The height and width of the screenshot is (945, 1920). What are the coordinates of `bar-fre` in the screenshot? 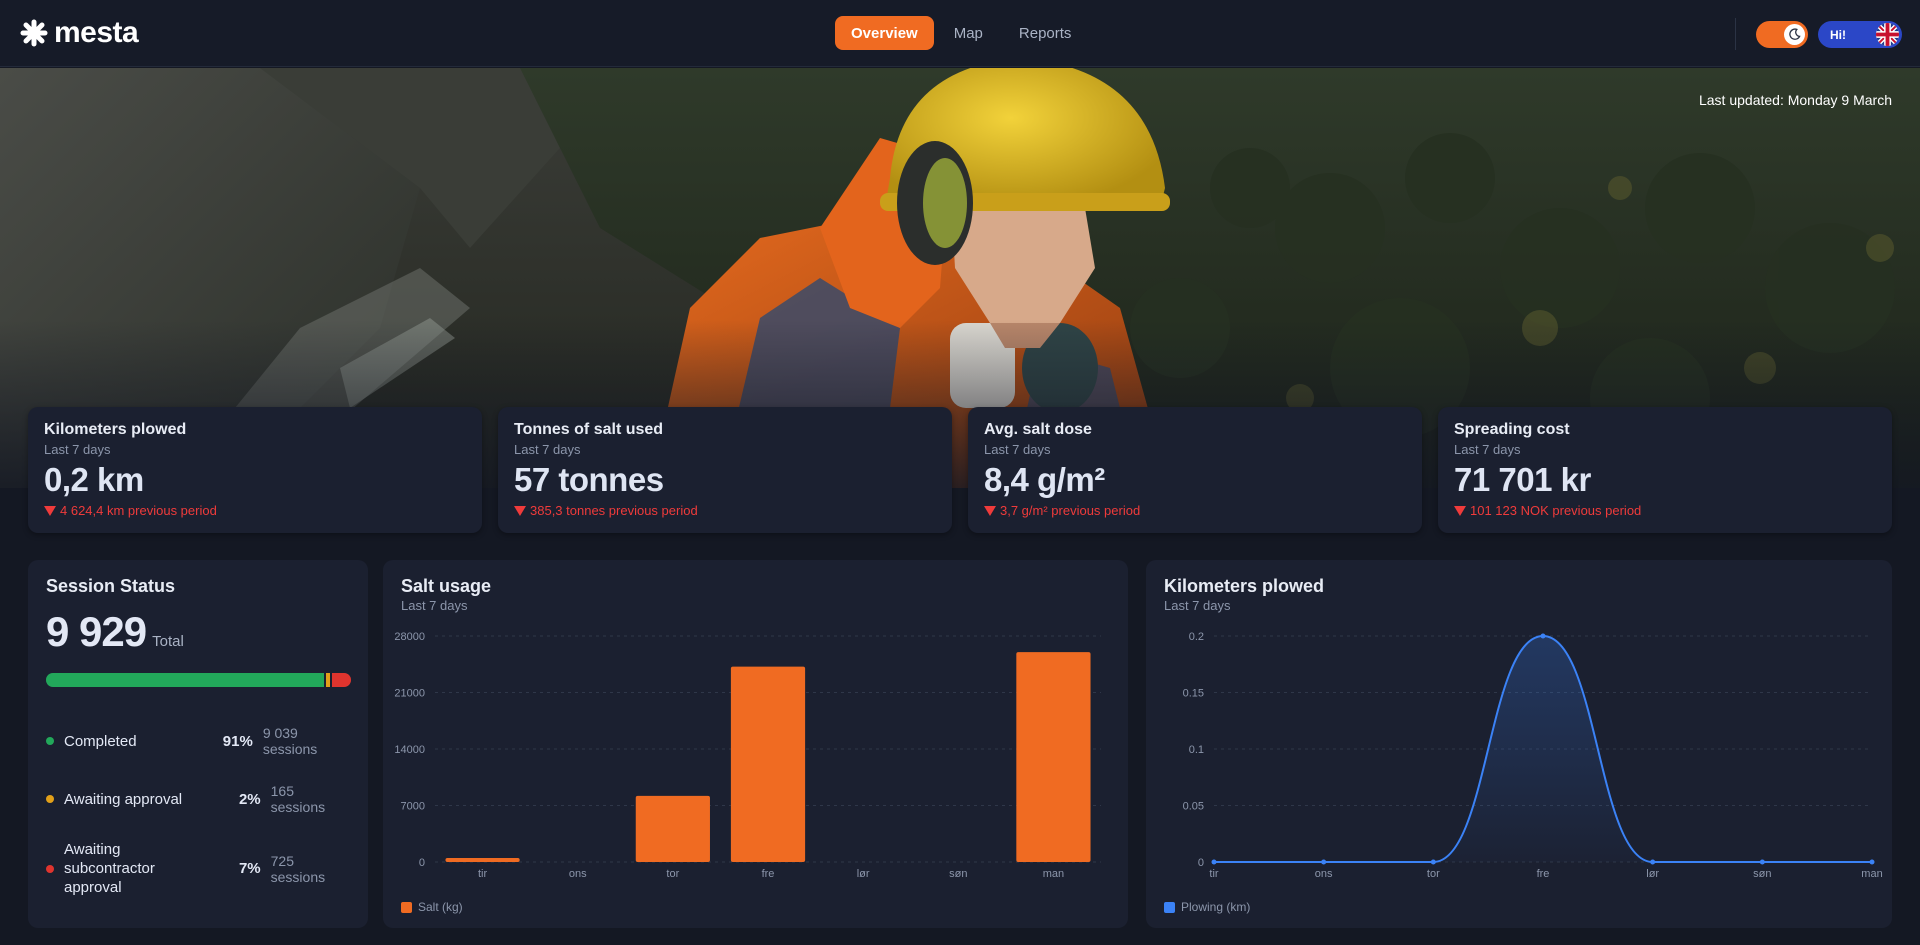 It's located at (768, 764).